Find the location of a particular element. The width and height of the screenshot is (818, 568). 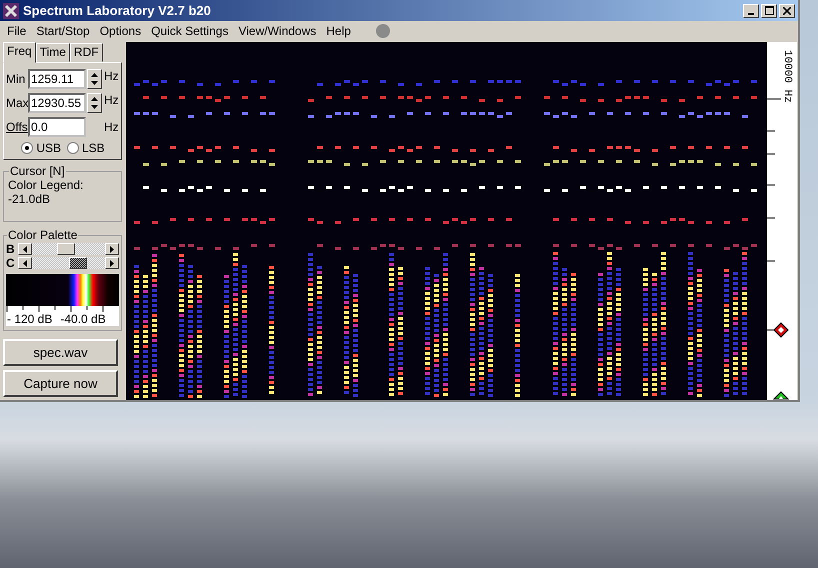

maximize-button is located at coordinates (769, 11).